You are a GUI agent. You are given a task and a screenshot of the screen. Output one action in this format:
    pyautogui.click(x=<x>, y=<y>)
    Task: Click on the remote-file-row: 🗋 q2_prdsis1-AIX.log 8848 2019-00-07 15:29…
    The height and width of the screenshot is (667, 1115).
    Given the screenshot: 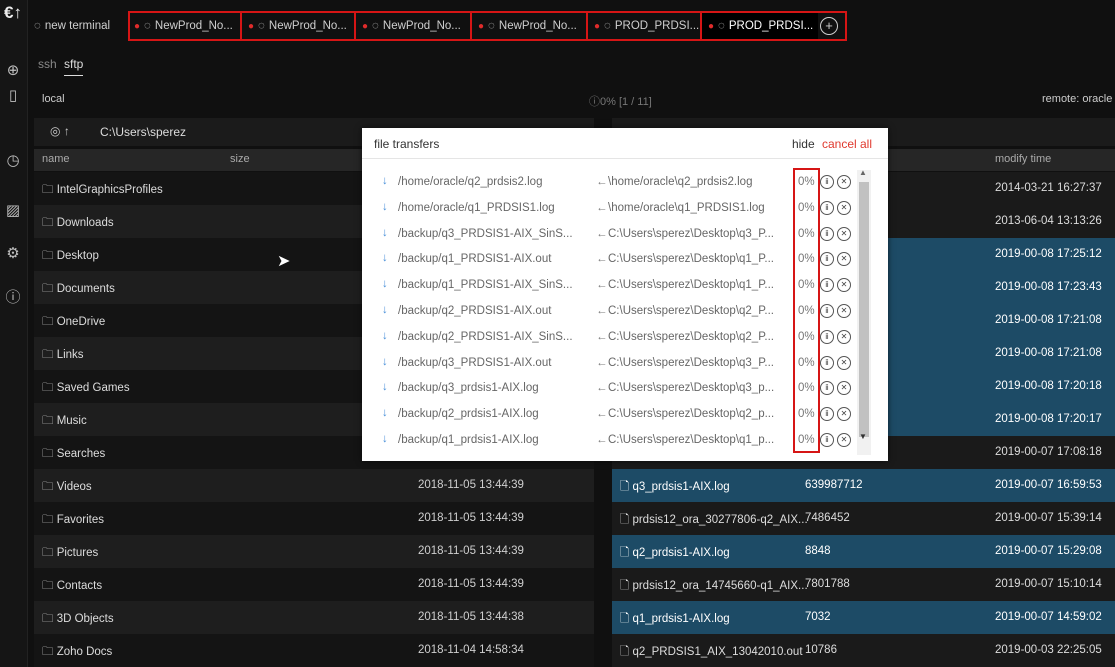 What is the action you would take?
    pyautogui.click(x=863, y=551)
    